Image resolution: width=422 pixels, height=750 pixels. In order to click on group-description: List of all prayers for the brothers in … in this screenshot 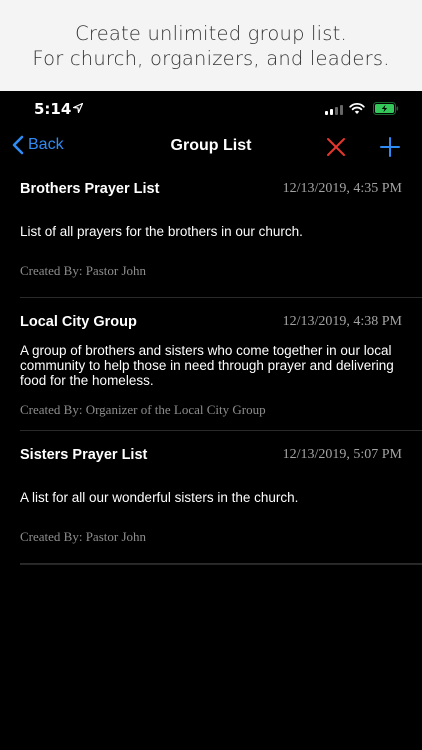, I will do `click(161, 231)`.